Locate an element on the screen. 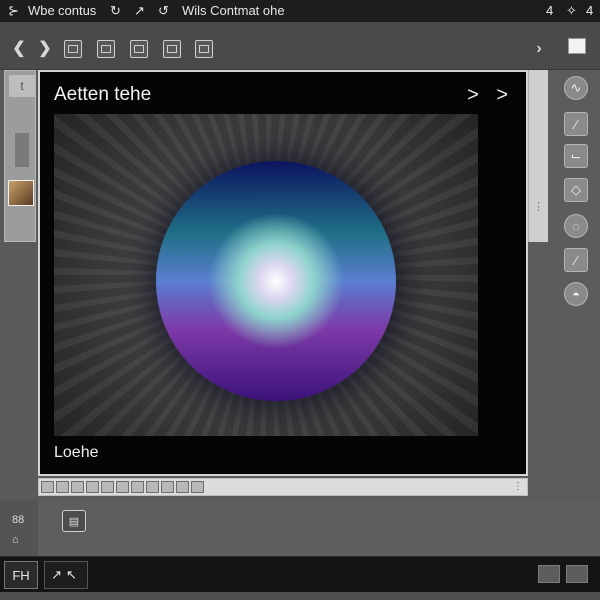  toolbar: ❮ ❯ › is located at coordinates (300, 46).